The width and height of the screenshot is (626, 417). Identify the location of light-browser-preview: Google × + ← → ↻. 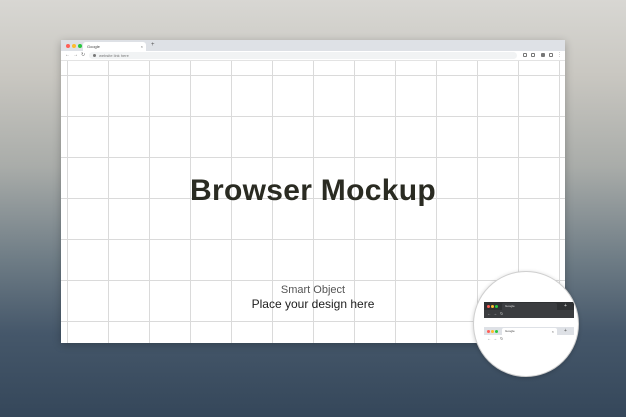
(529, 335).